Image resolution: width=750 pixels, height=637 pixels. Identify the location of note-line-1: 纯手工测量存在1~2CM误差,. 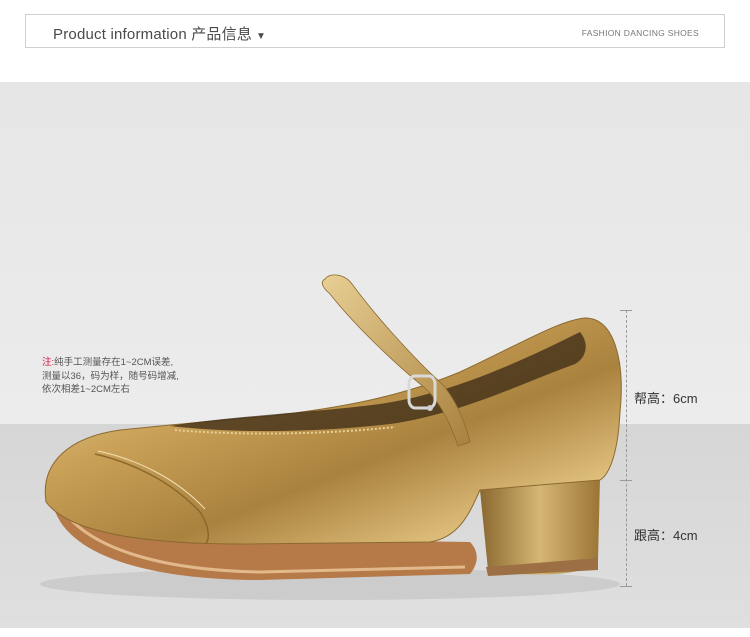
(114, 362).